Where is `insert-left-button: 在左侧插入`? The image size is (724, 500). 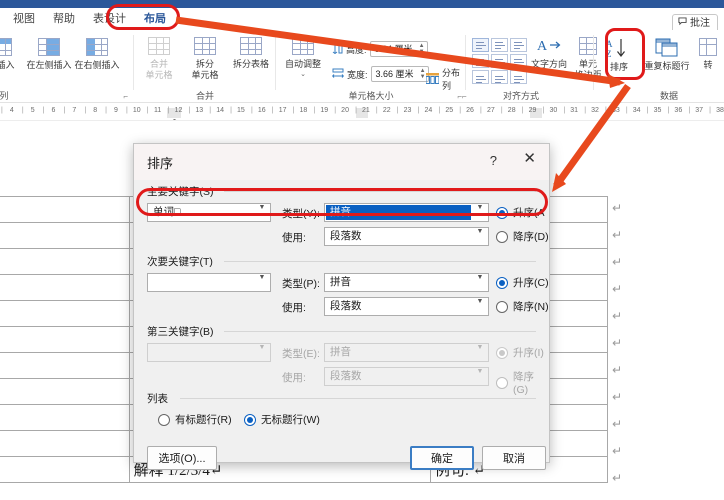
insert-left-button: 在左侧插入 is located at coordinates (49, 54).